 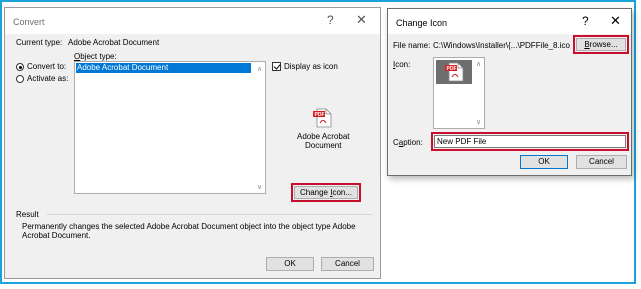 What do you see at coordinates (114, 42) in the screenshot?
I see `current-type-value: Adobe Acrobat Document` at bounding box center [114, 42].